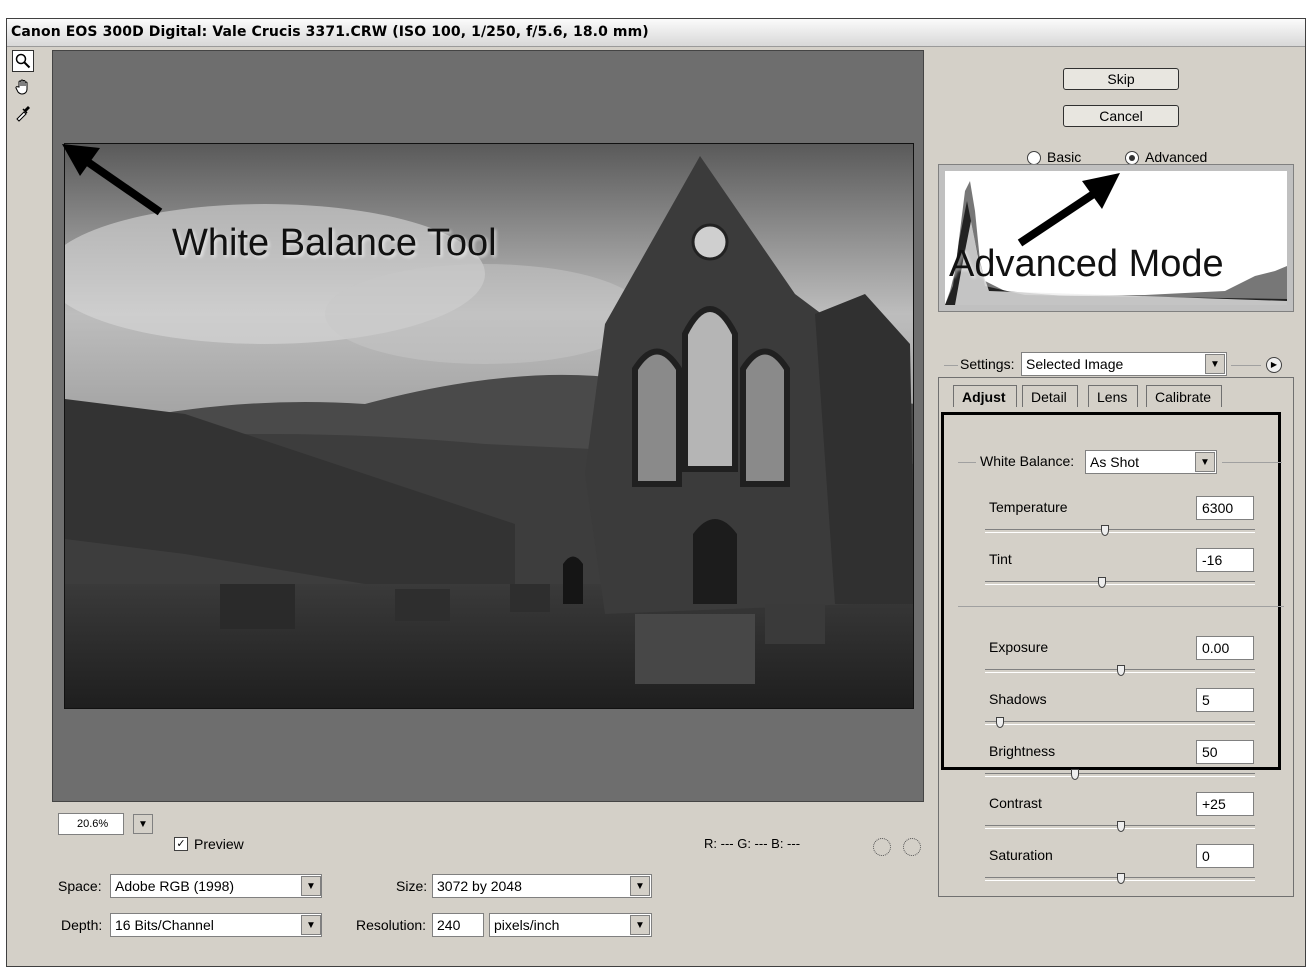  I want to click on brightness-value-input: 50, so click(1225, 752).